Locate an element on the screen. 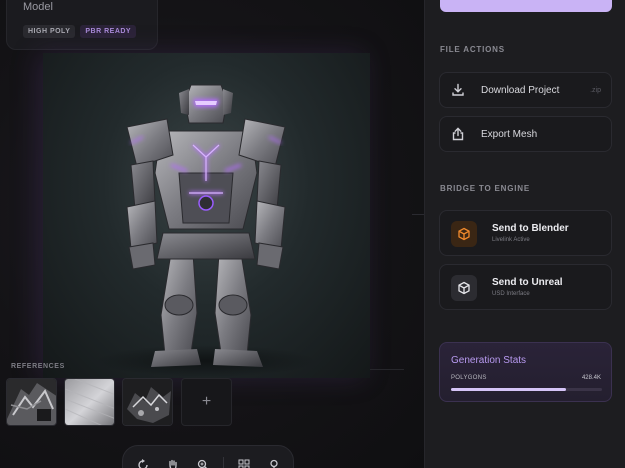 The height and width of the screenshot is (468, 625). viewport-toolbar is located at coordinates (208, 456).